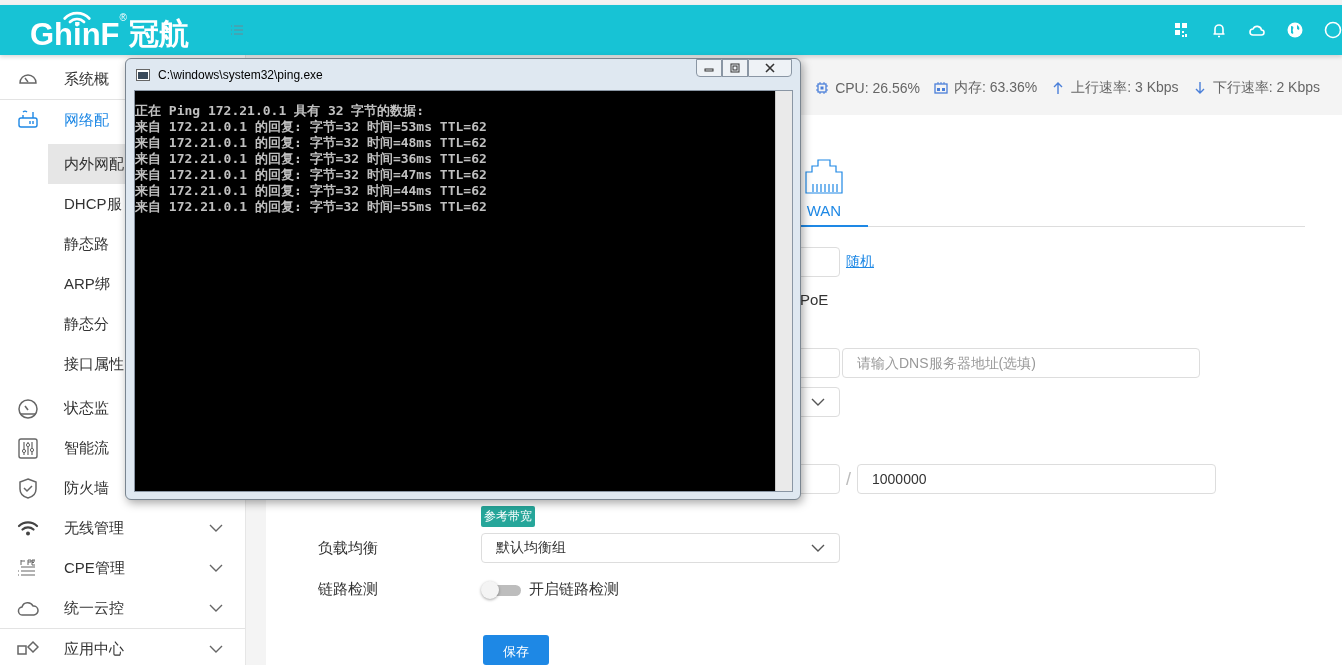  What do you see at coordinates (75, 35) in the screenshot?
I see `logo-text: GhinF` at bounding box center [75, 35].